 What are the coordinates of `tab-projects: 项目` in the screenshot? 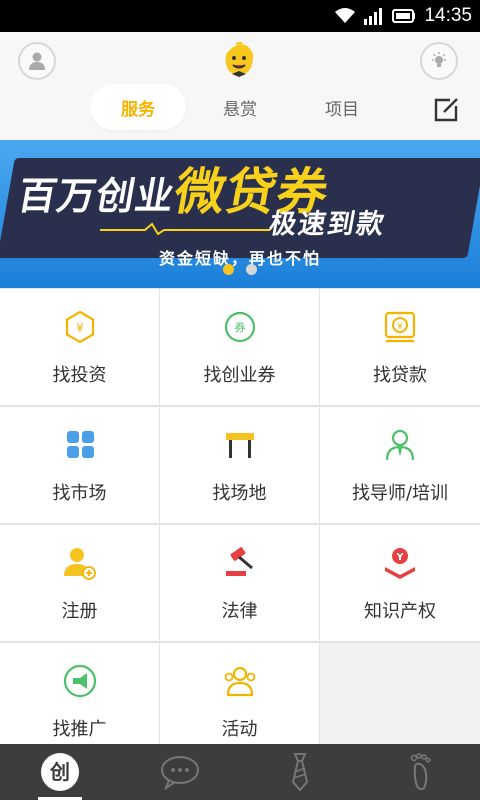 It's located at (342, 107).